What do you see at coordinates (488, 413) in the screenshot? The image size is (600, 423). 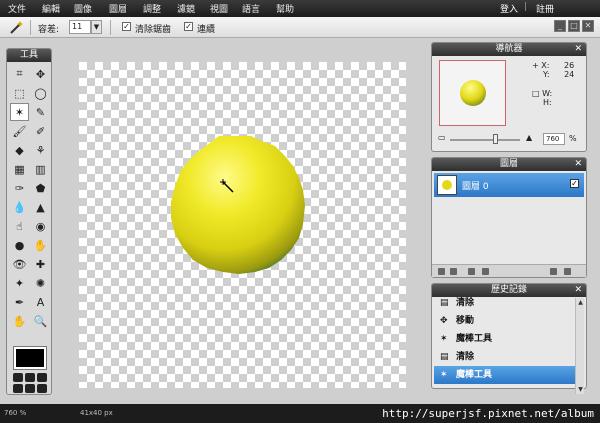 I see `watermark-url: http://superjsf.pixnet.net/album` at bounding box center [488, 413].